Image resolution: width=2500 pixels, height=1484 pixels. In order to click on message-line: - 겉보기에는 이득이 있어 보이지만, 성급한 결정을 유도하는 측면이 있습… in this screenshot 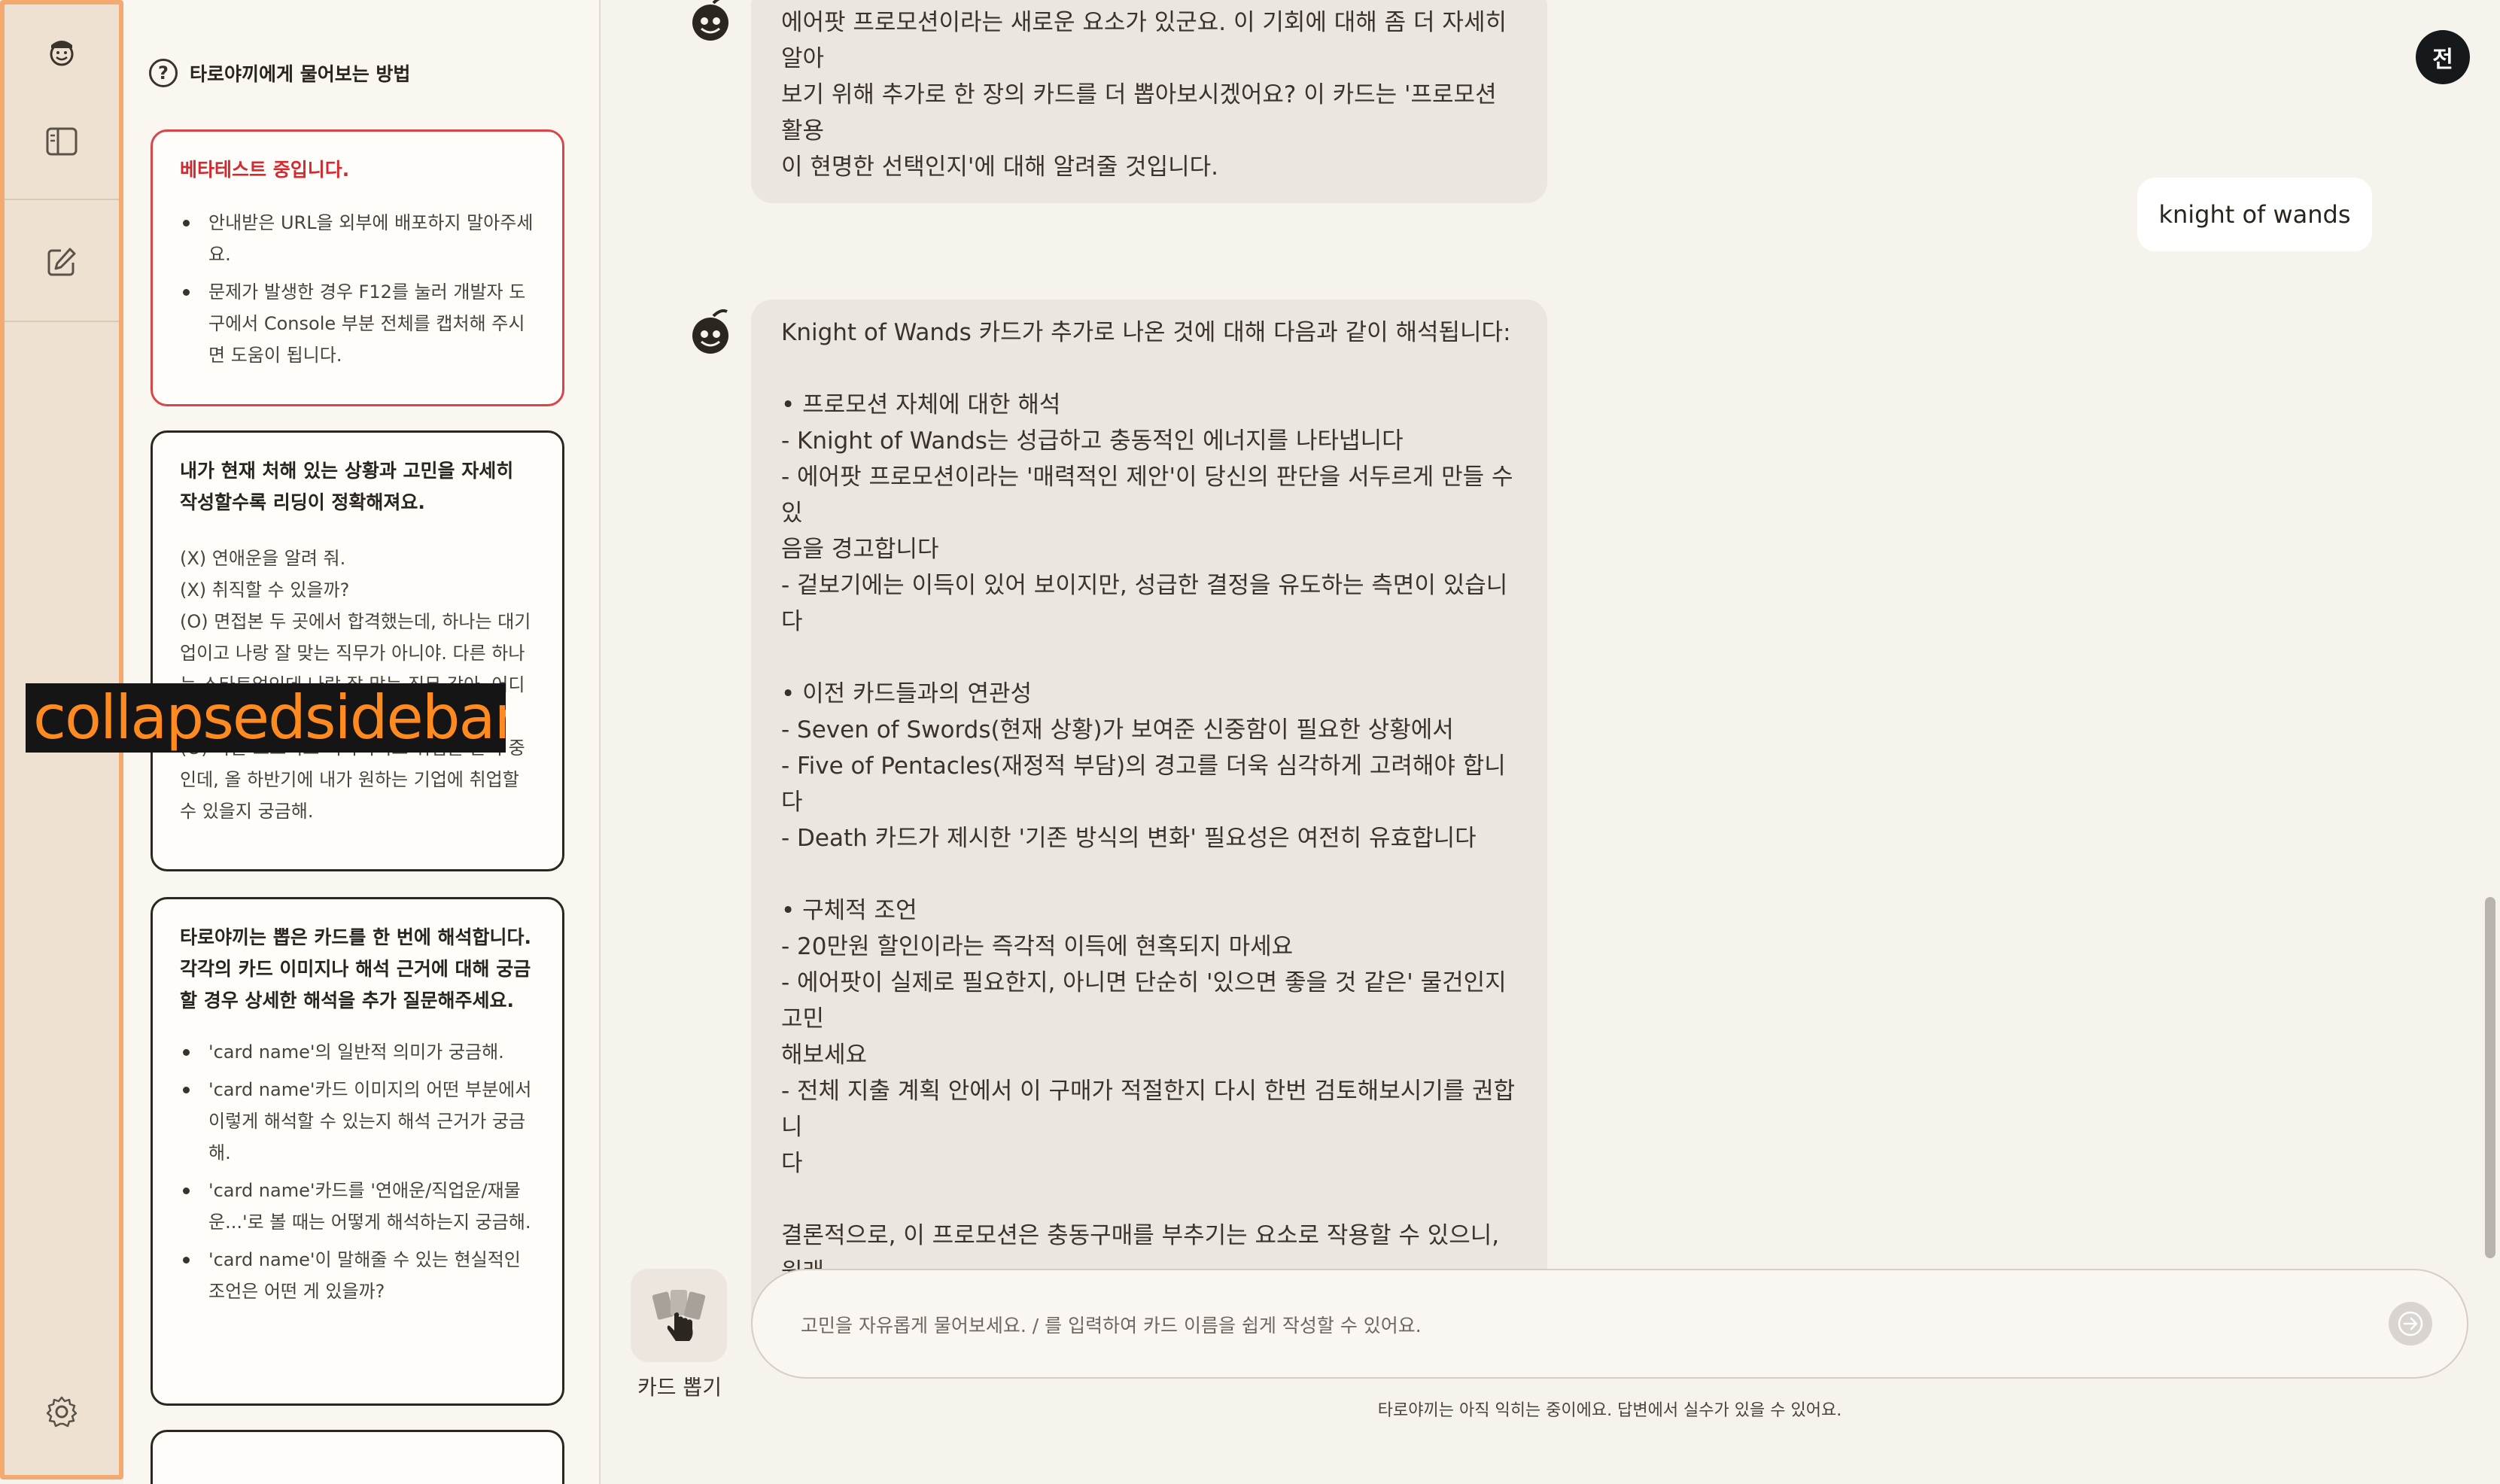, I will do `click(1144, 603)`.